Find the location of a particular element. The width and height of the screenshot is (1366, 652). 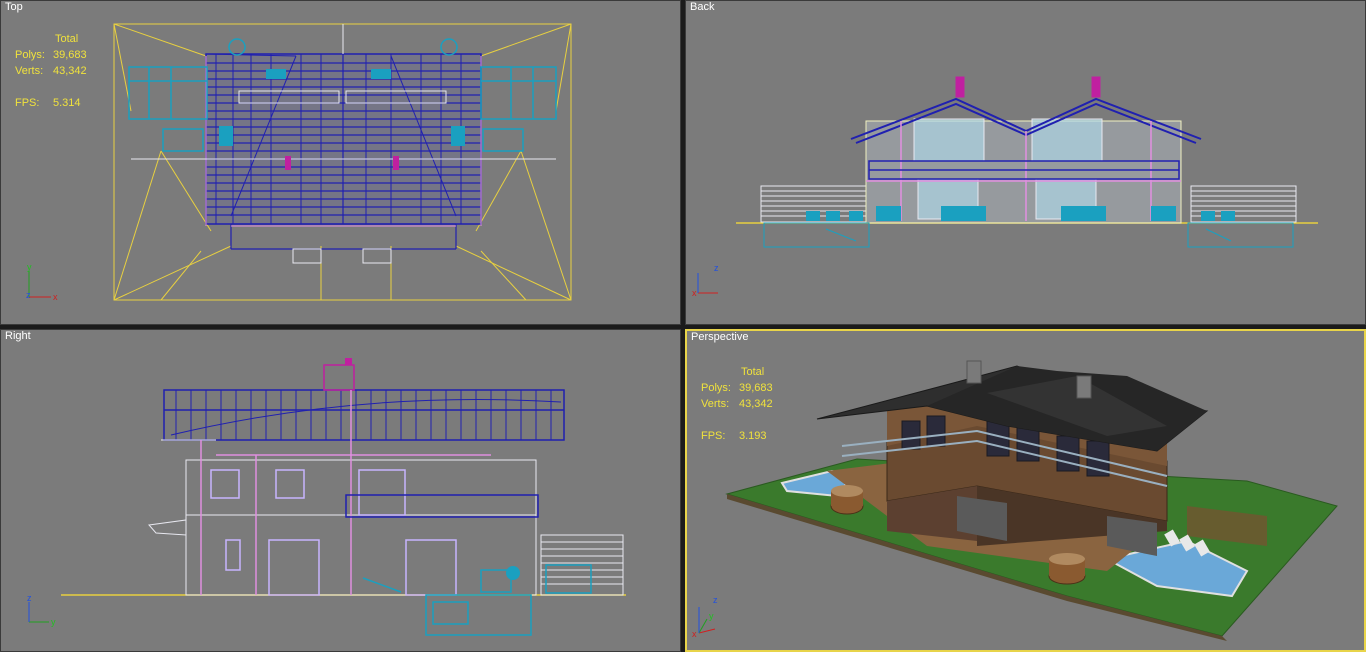

axis-gizmo-perspective: x y z is located at coordinates (705, 617).